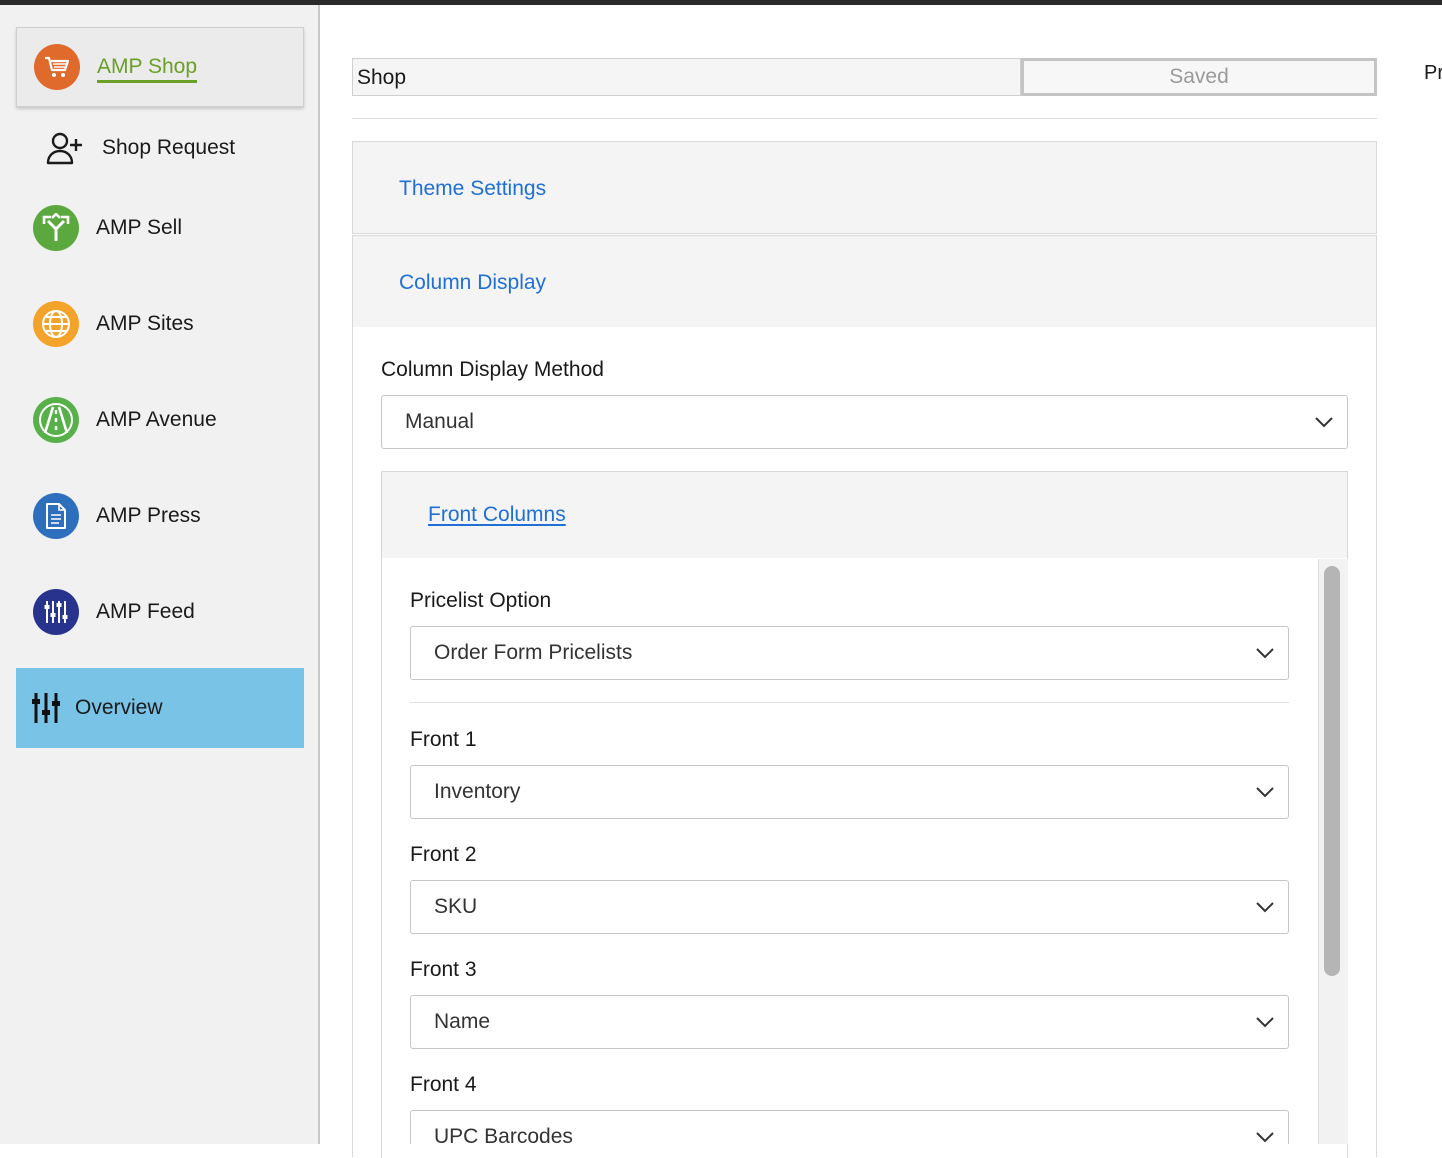  Describe the element at coordinates (56, 324) in the screenshot. I see `globe-icon` at that location.